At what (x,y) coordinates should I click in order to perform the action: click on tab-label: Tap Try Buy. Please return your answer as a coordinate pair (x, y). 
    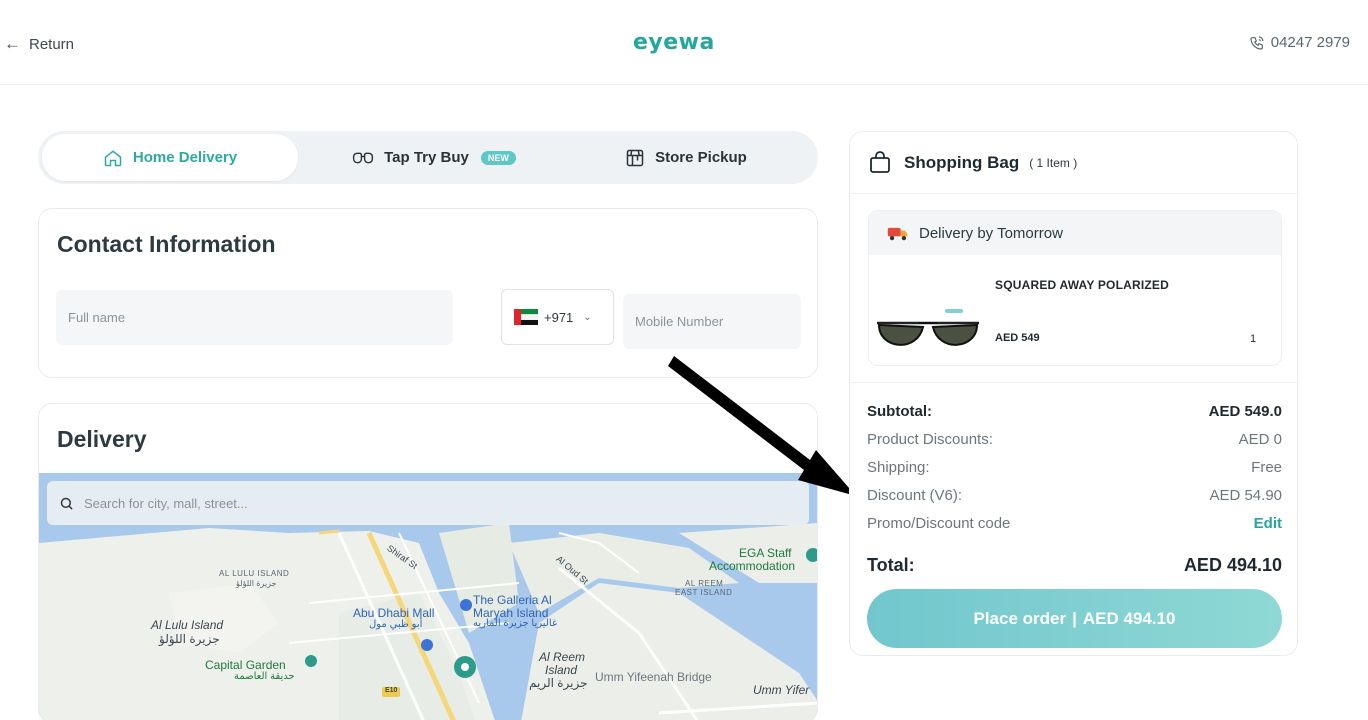
    Looking at the image, I should click on (426, 157).